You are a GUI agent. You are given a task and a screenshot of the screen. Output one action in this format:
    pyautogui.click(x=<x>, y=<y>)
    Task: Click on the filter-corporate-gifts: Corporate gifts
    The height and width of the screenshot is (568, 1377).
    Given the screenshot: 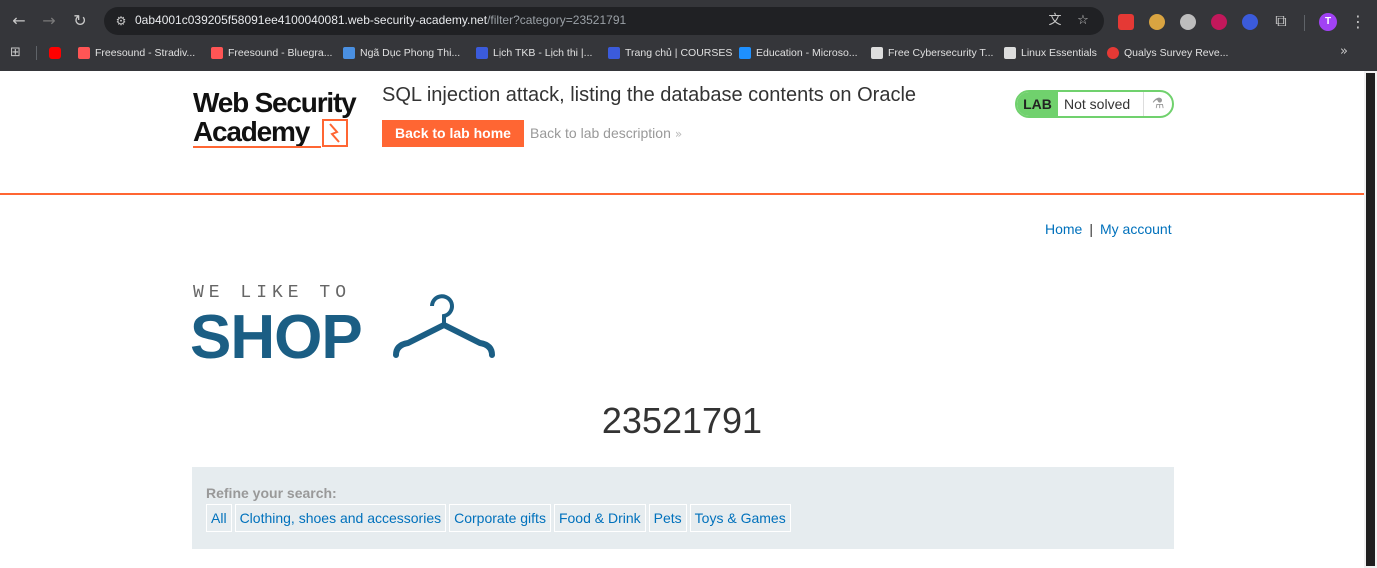 What is the action you would take?
    pyautogui.click(x=500, y=518)
    